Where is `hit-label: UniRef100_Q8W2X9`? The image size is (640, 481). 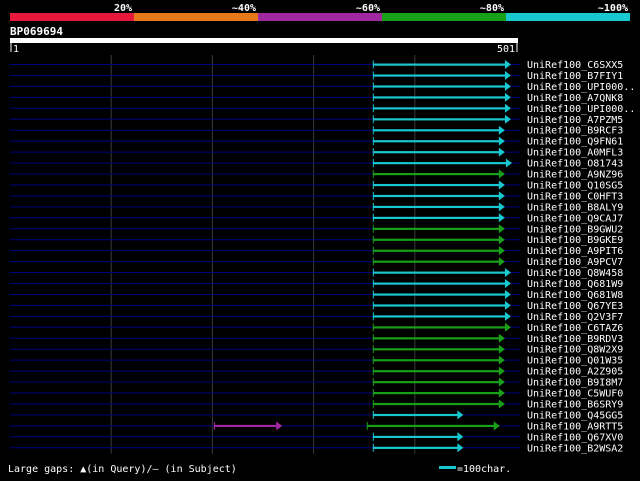
hit-label: UniRef100_Q8W2X9 is located at coordinates (575, 350).